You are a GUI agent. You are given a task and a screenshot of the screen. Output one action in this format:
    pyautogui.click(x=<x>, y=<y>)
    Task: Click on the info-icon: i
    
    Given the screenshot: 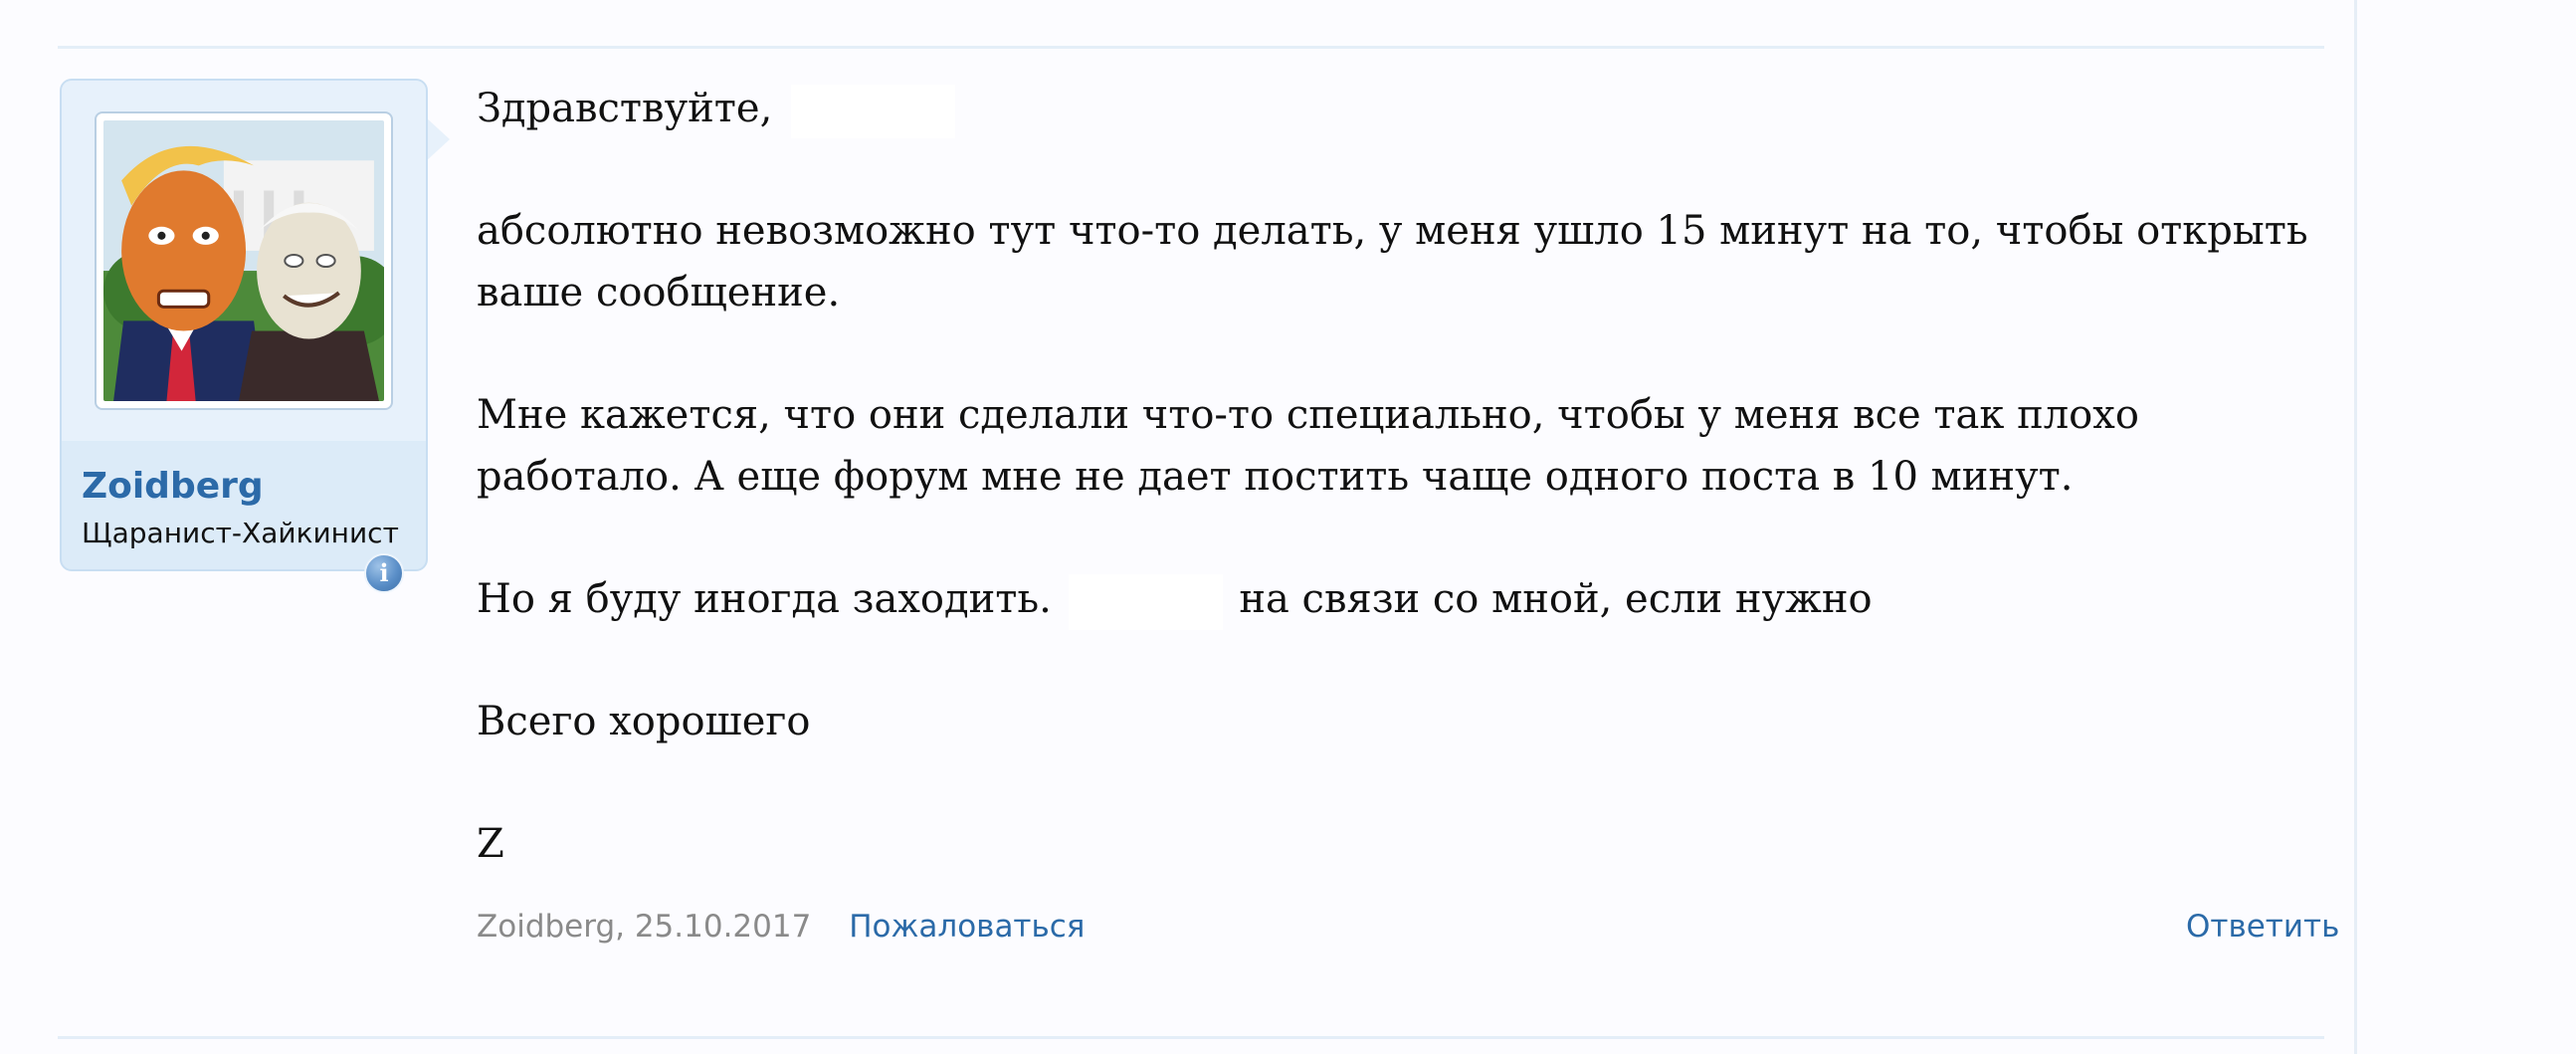 What is the action you would take?
    pyautogui.click(x=384, y=573)
    